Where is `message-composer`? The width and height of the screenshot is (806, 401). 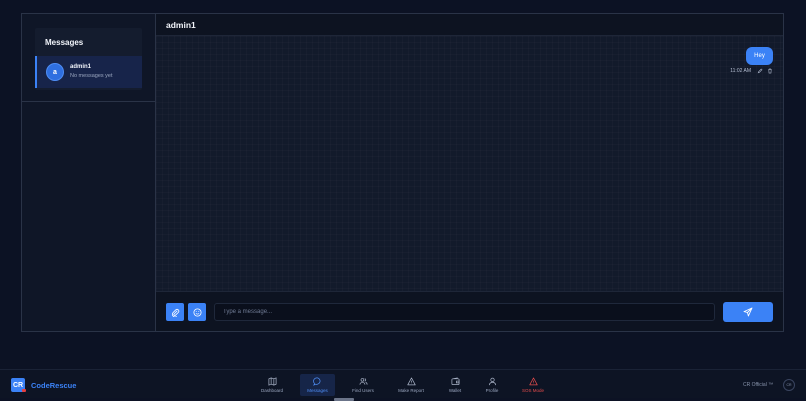 message-composer is located at coordinates (469, 311).